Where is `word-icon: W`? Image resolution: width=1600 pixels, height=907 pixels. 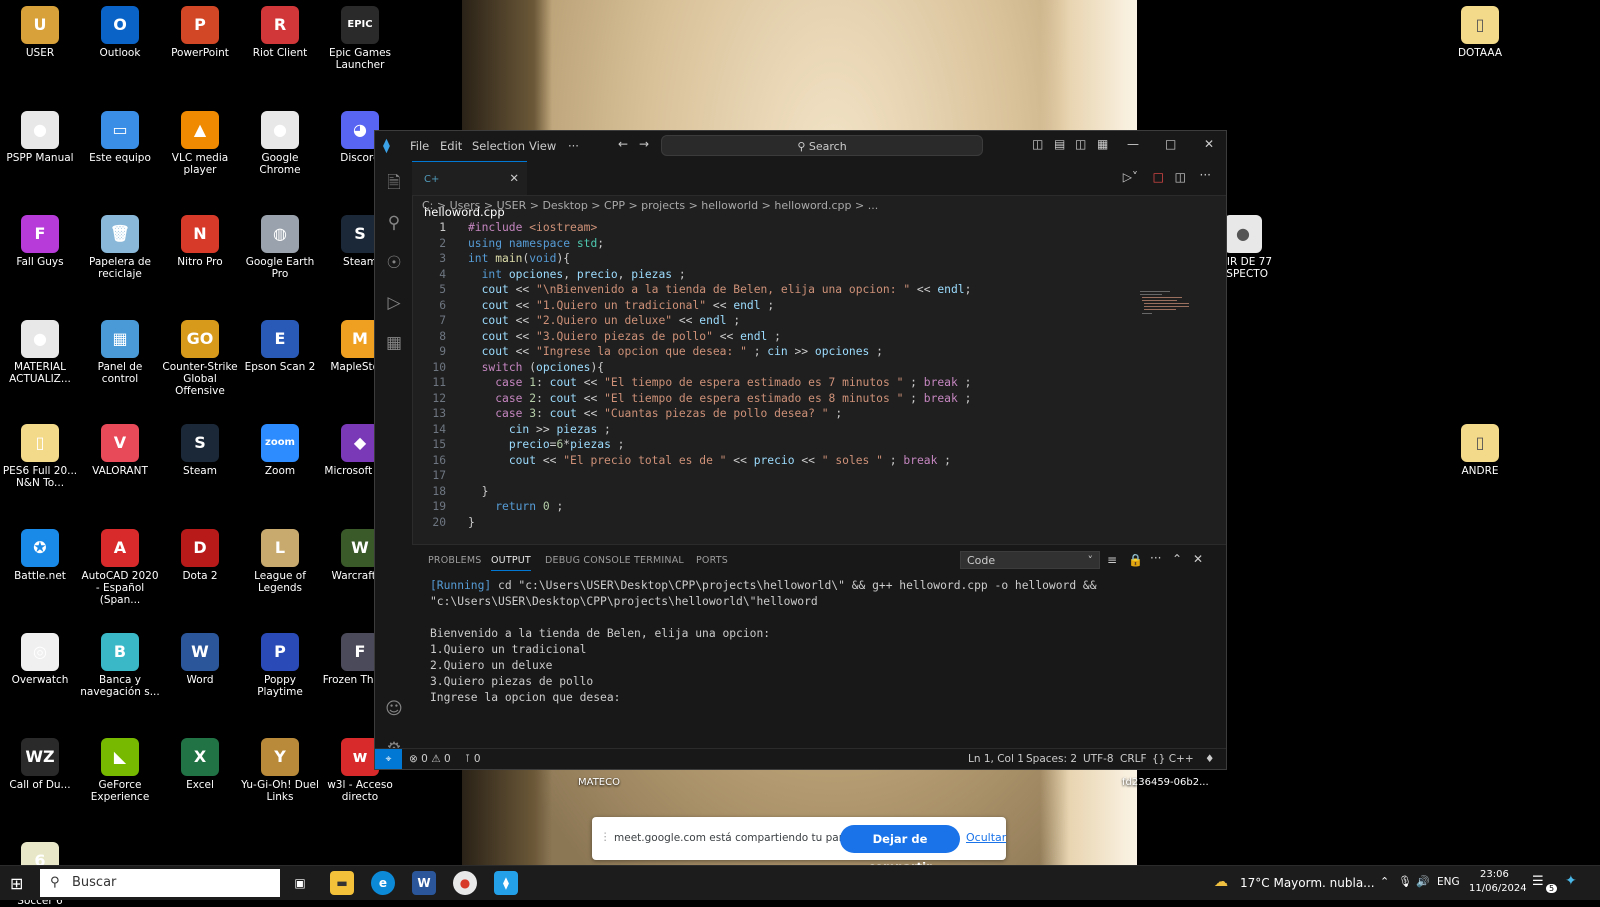 word-icon: W is located at coordinates (424, 883).